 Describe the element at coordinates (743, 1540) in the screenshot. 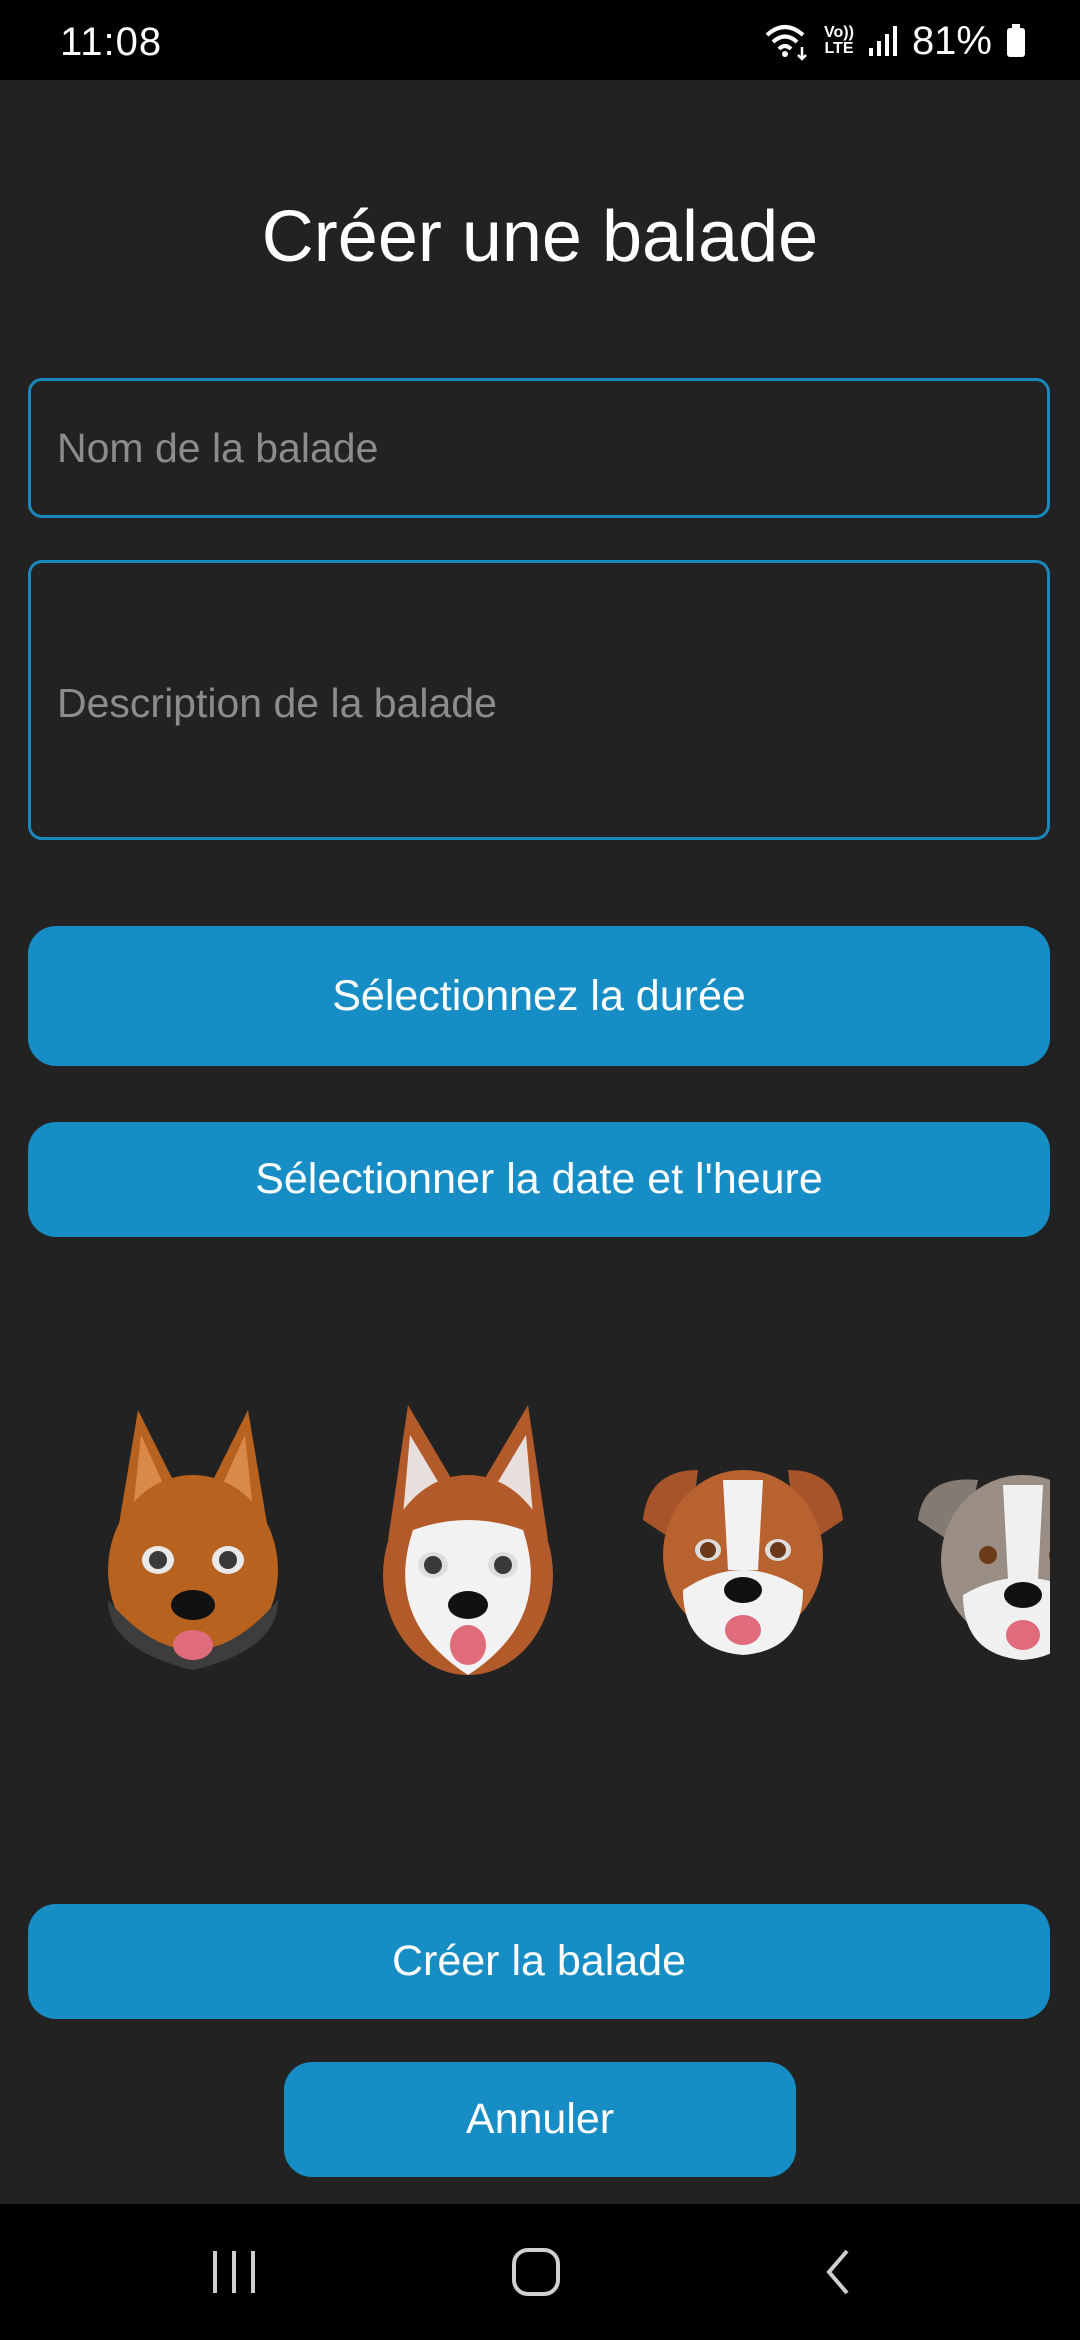

I see `boxer-avatar` at that location.